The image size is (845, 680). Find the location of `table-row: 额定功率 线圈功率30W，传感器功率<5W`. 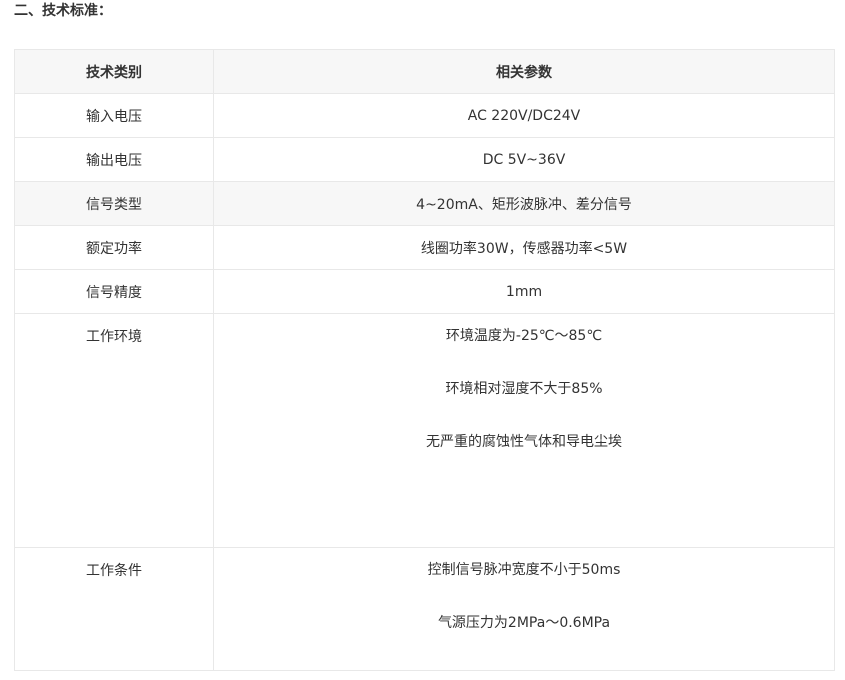

table-row: 额定功率 线圈功率30W，传感器功率<5W is located at coordinates (424, 247).